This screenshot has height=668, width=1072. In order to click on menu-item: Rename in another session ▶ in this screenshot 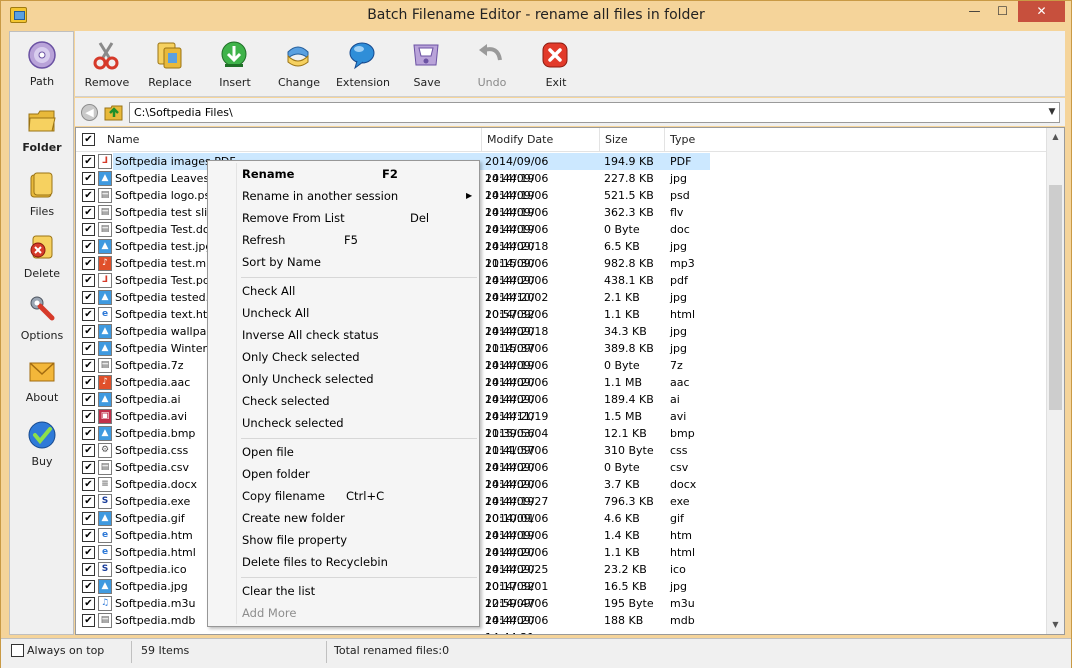, I will do `click(359, 196)`.